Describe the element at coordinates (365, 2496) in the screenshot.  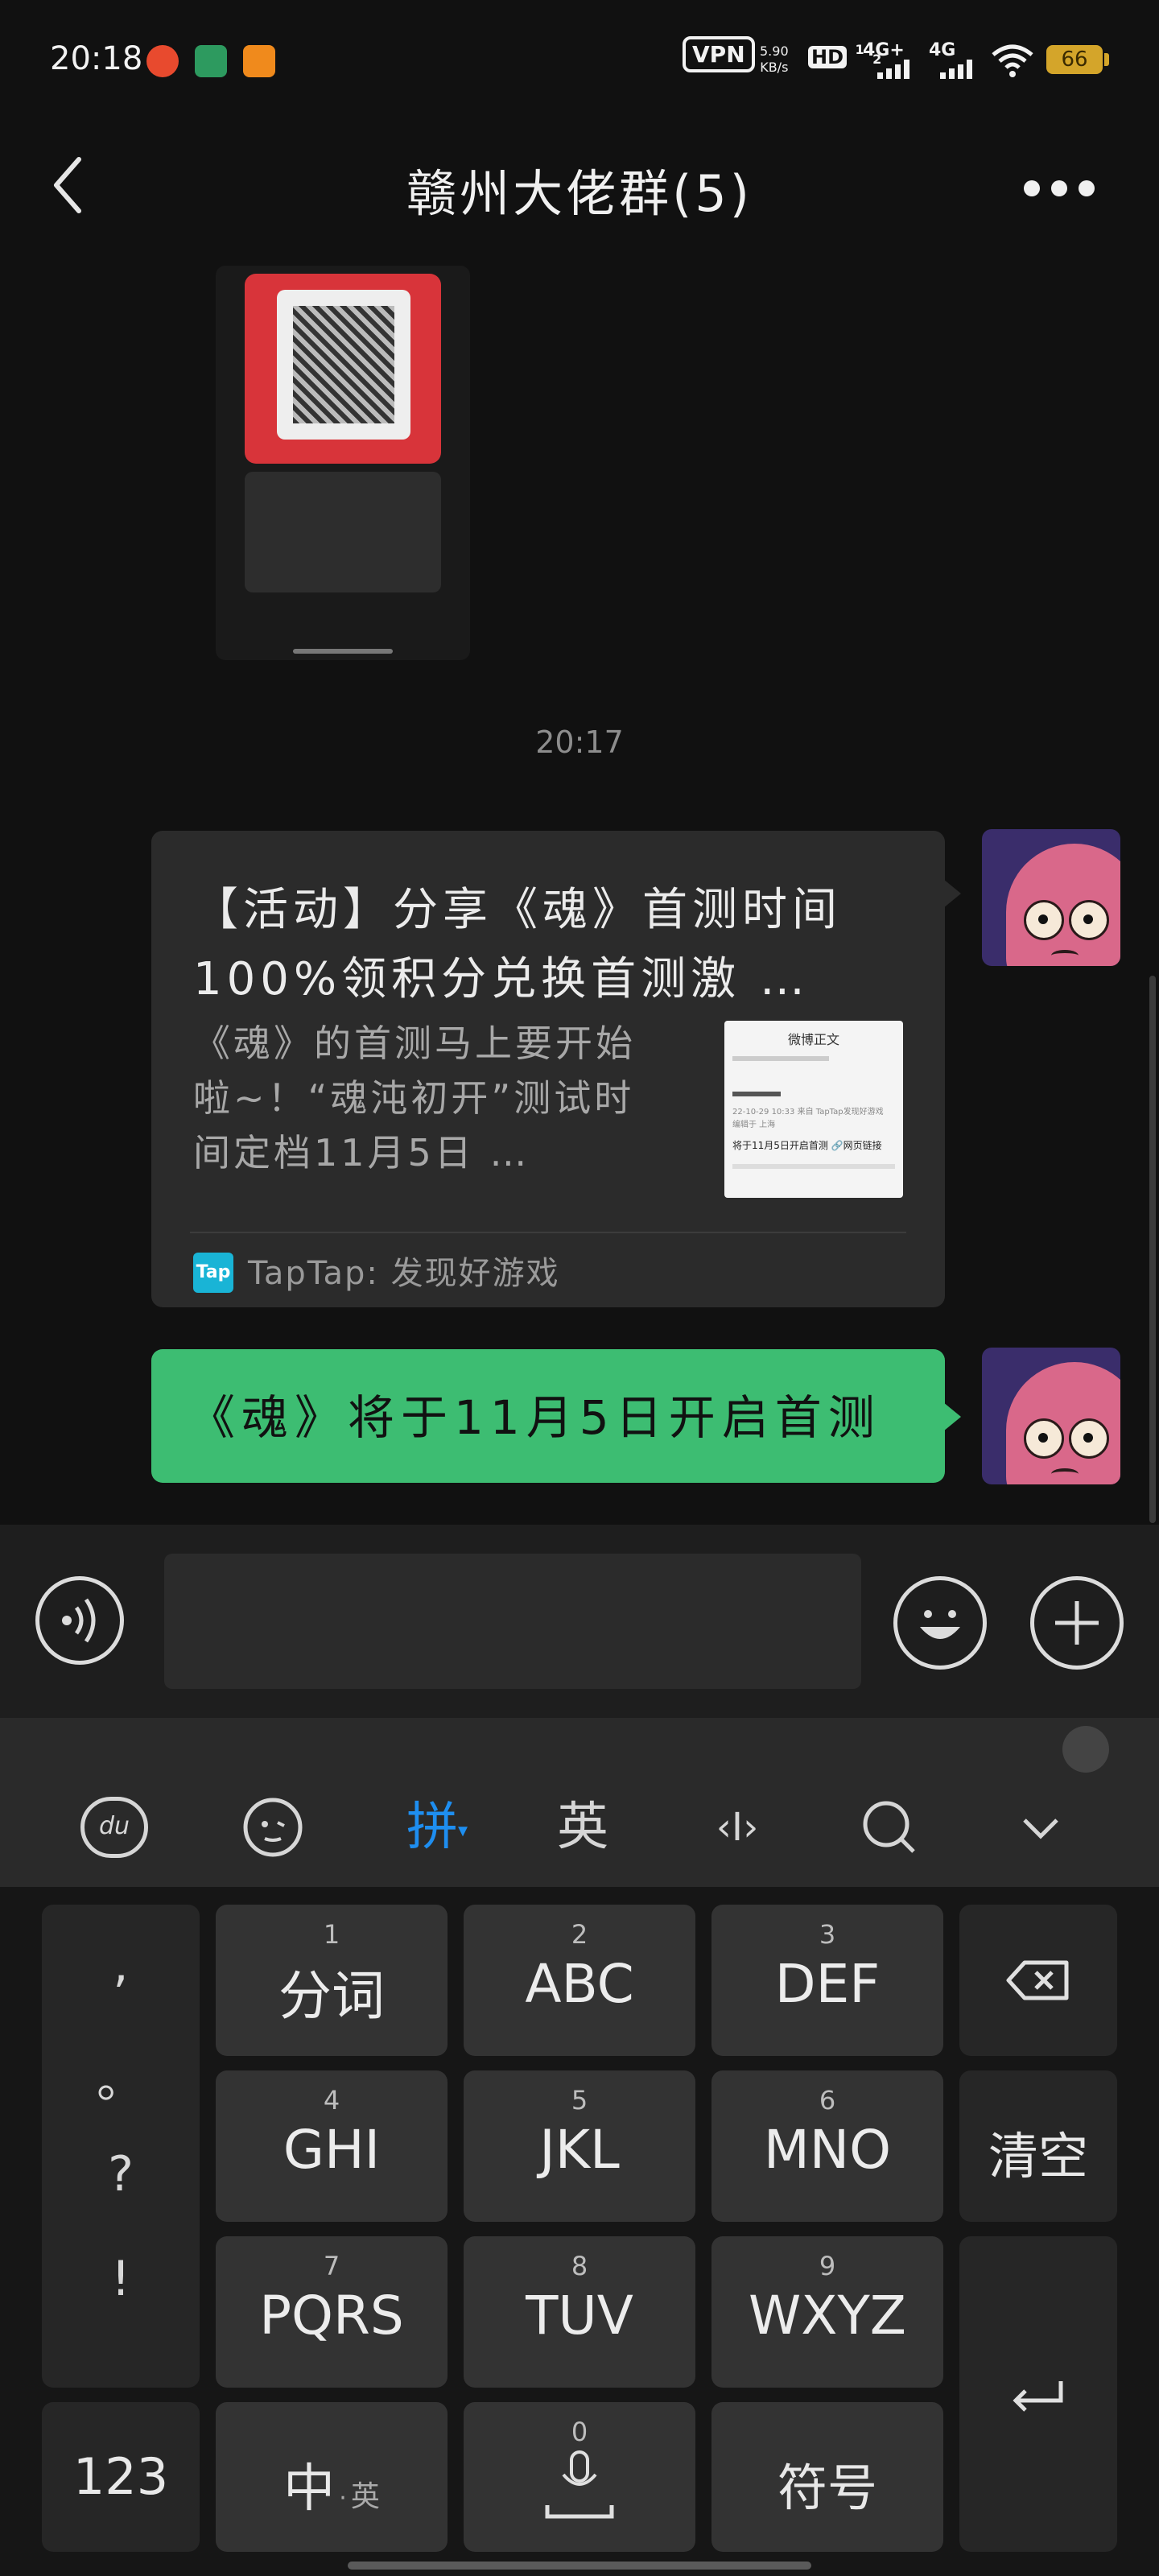
I see `lang-sub: 英` at that location.